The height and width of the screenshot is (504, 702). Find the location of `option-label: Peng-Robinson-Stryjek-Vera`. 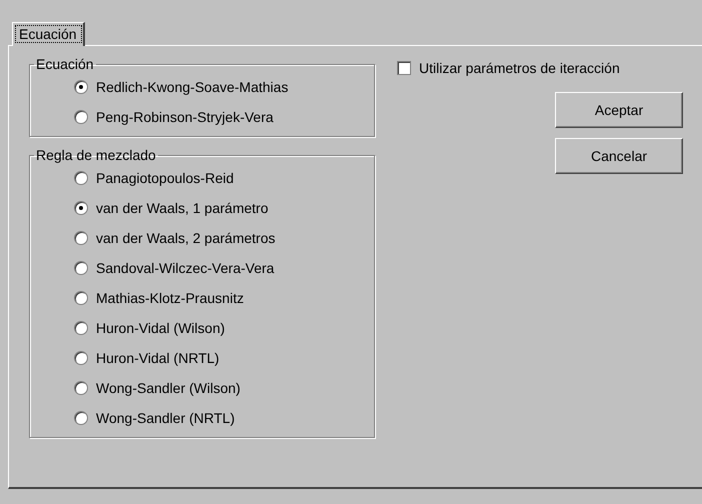

option-label: Peng-Robinson-Stryjek-Vera is located at coordinates (185, 117).